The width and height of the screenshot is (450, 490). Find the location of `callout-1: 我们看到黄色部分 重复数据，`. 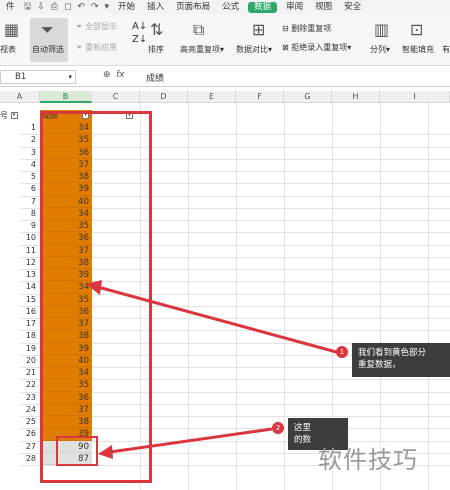

callout-1: 我们看到黄色部分 重复数据， is located at coordinates (401, 360).